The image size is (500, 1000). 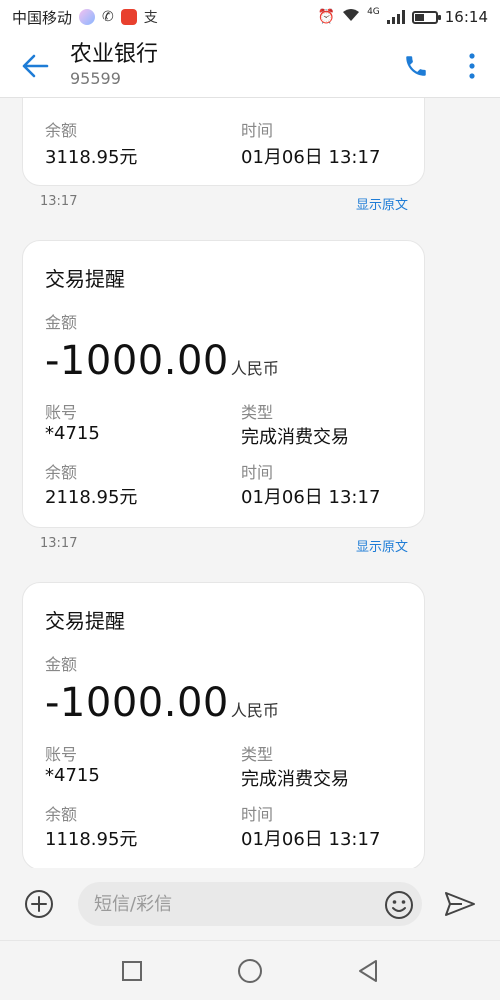 I want to click on message-composer, so click(x=250, y=904).